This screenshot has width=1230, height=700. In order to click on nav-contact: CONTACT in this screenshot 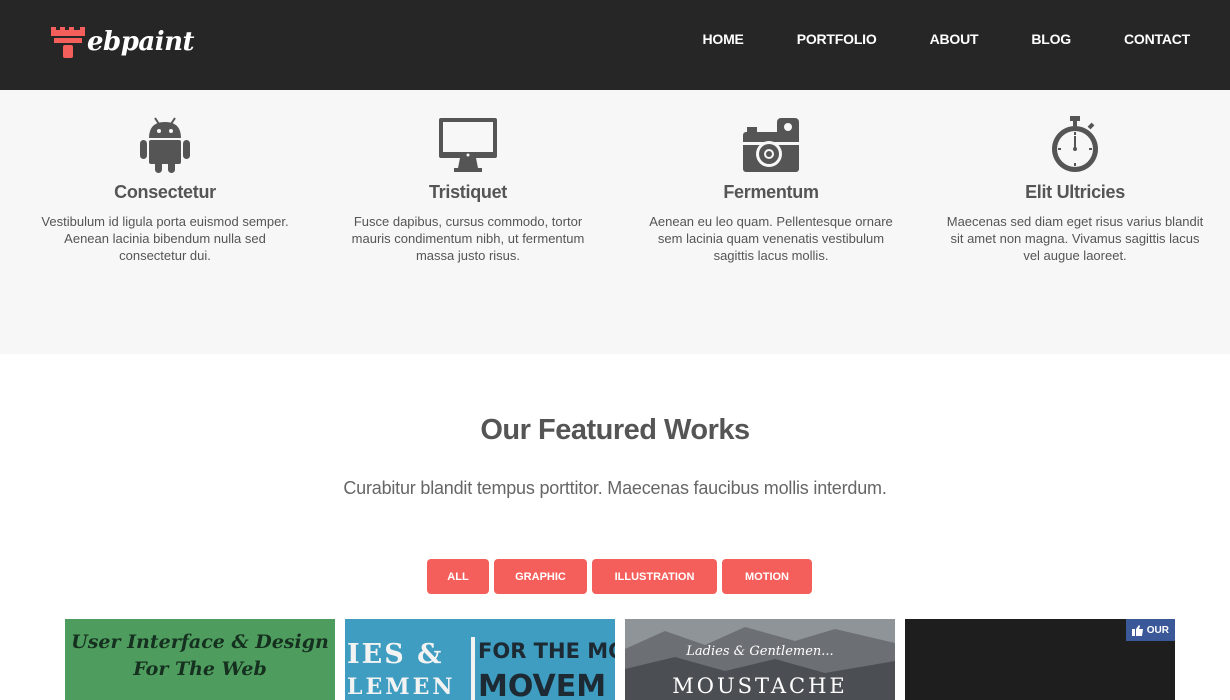, I will do `click(1157, 39)`.